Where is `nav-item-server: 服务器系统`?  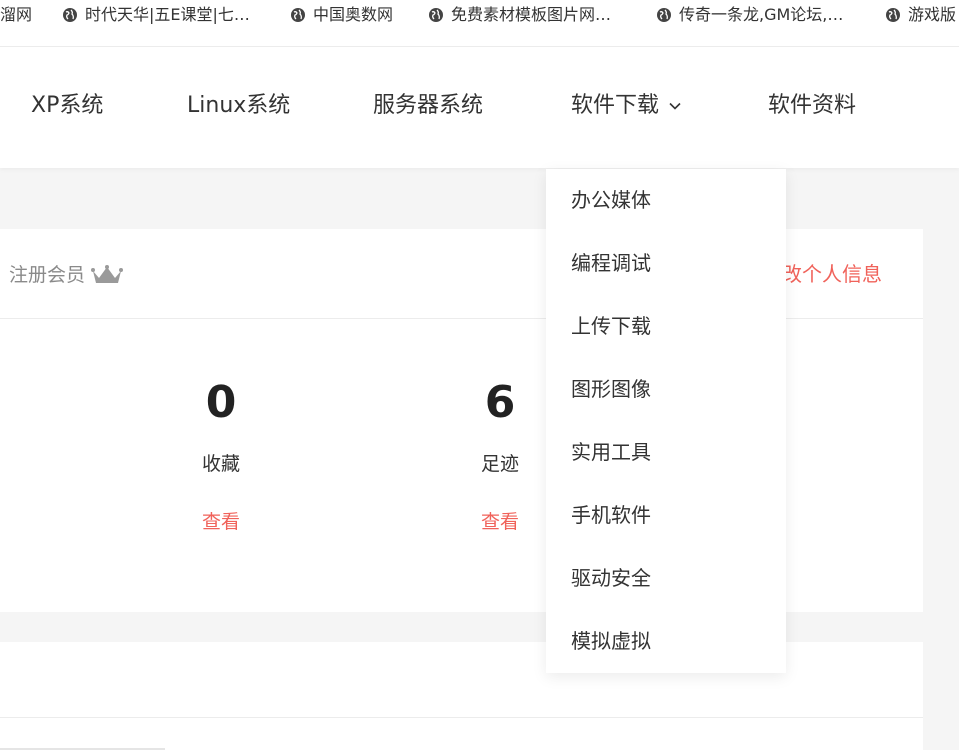
nav-item-server: 服务器系统 is located at coordinates (428, 106).